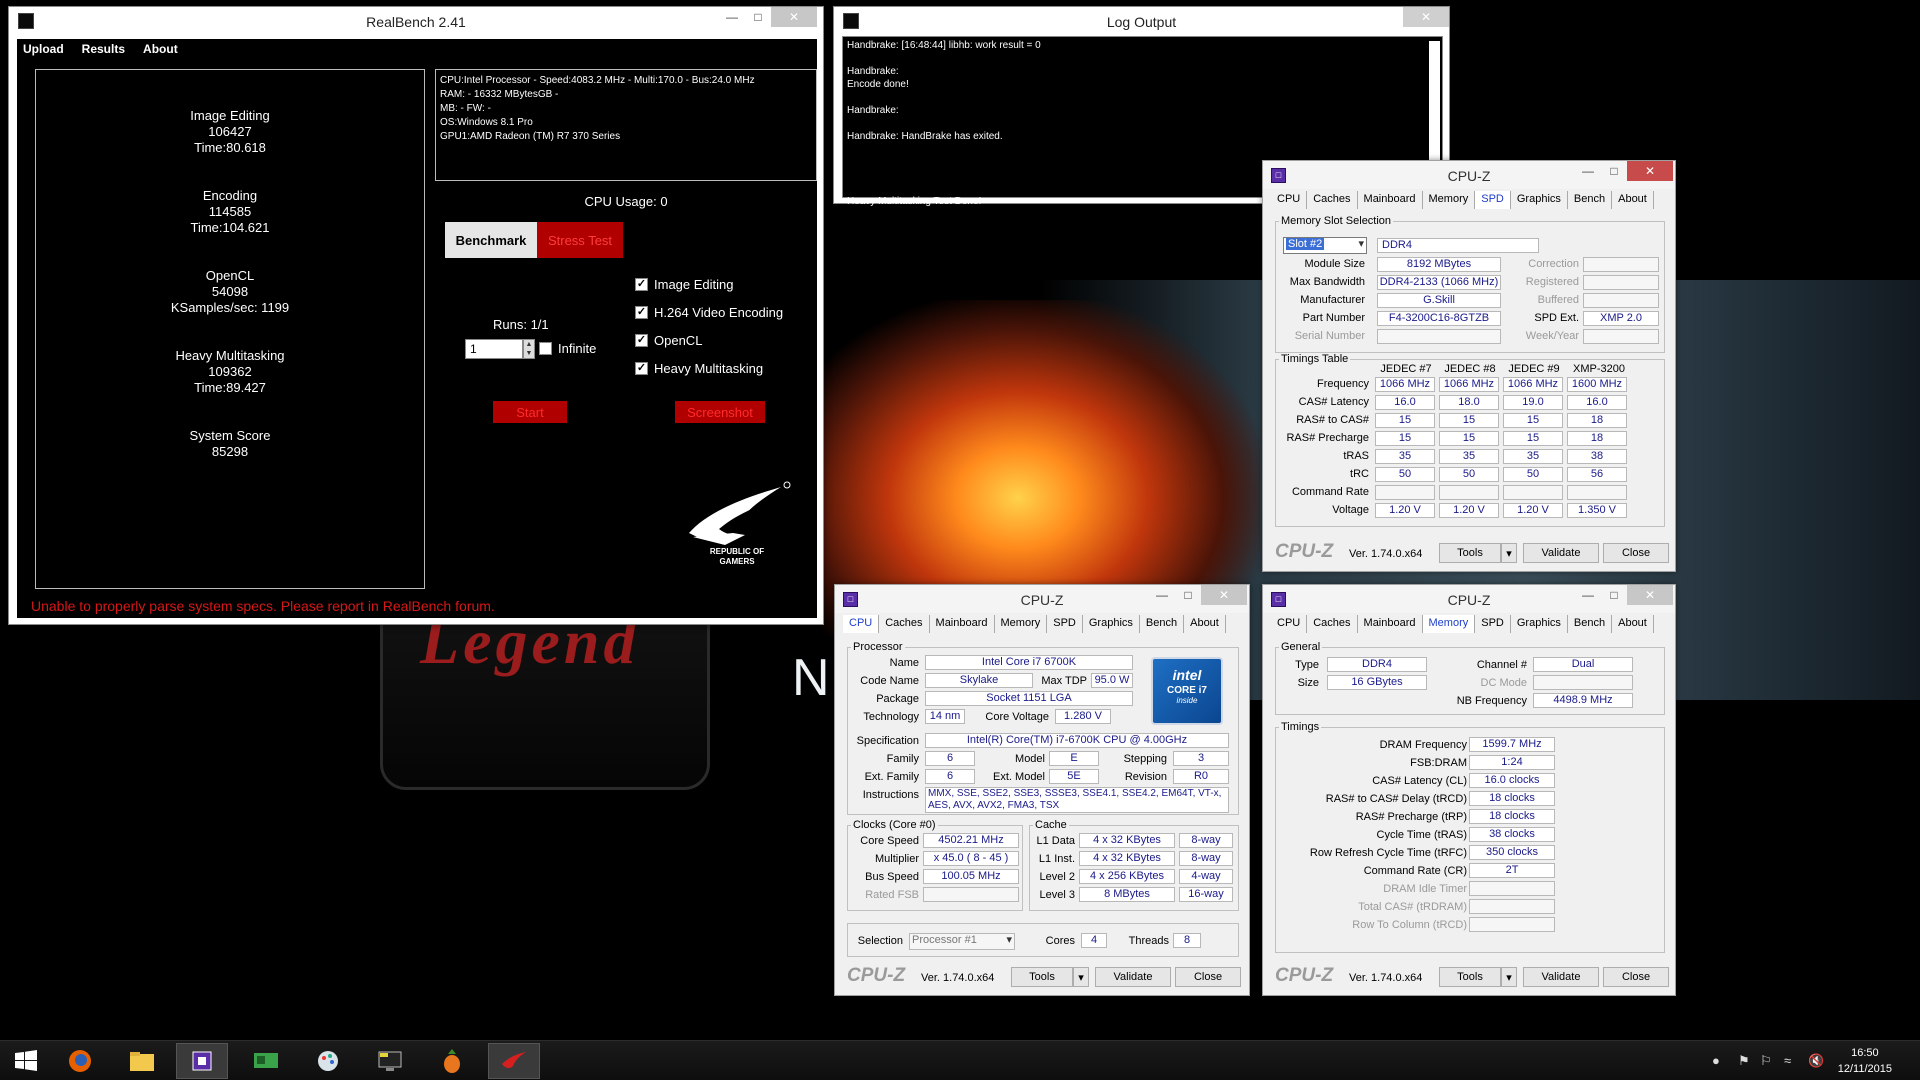  I want to click on pineapple-icon, so click(452, 1061).